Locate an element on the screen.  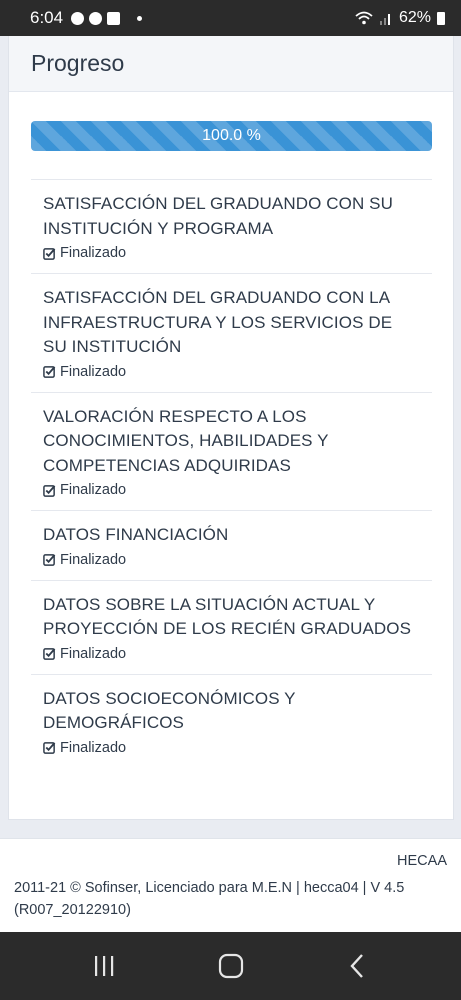
signal-icon is located at coordinates (384, 19).